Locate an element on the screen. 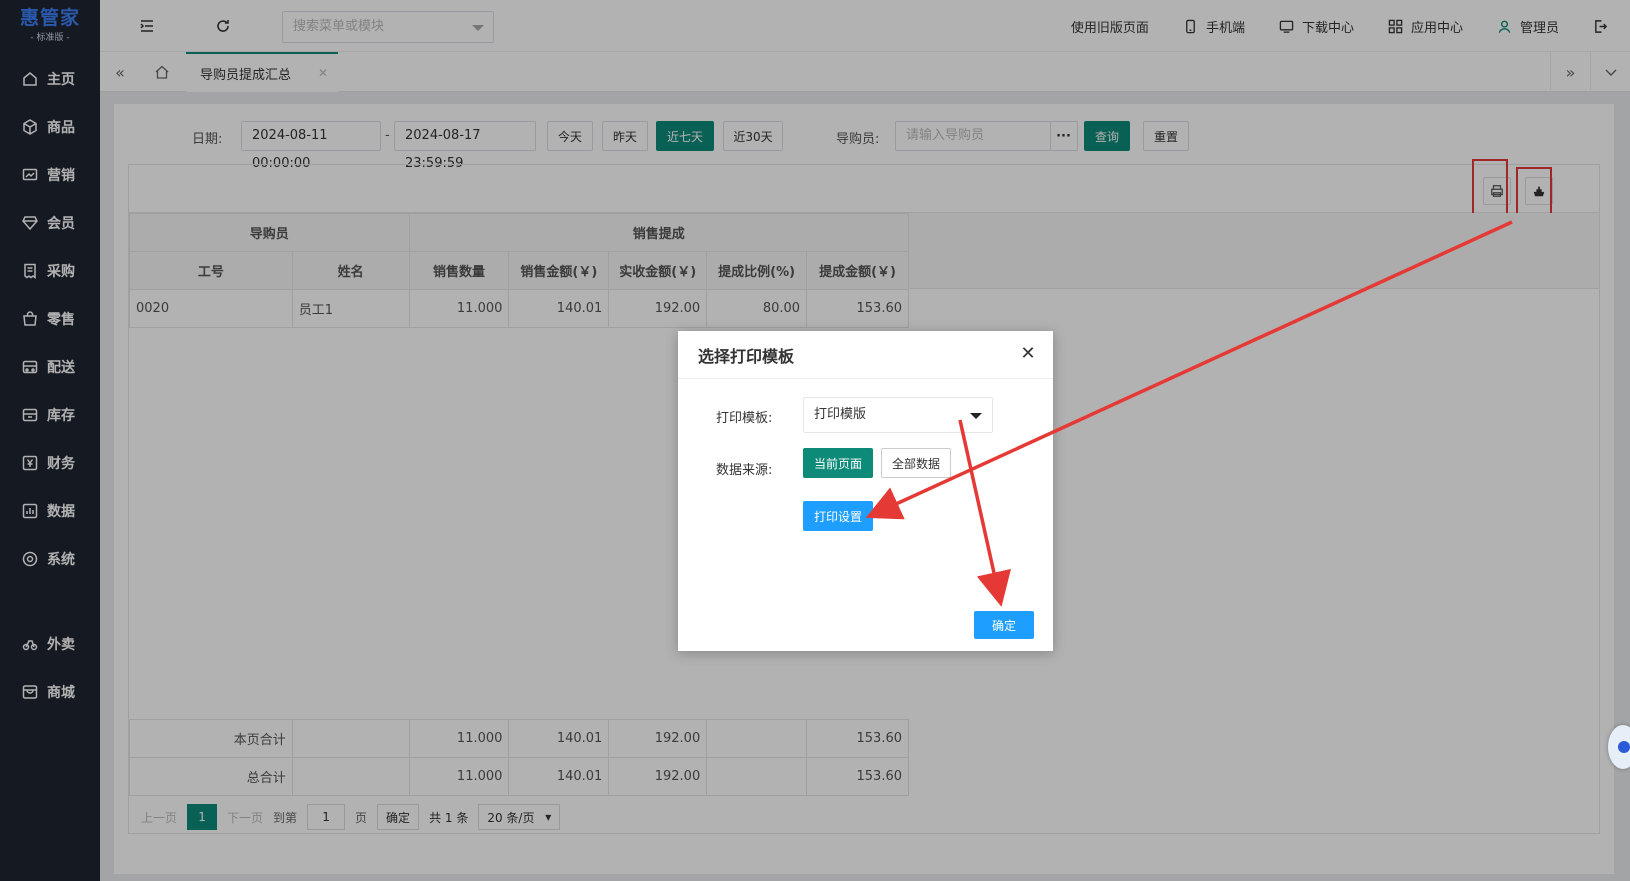 This screenshot has width=1630, height=881. dialog-title: 选择打印模板 is located at coordinates (746, 356).